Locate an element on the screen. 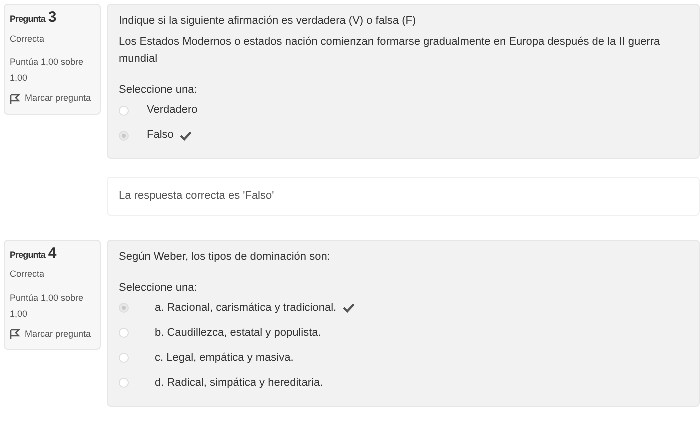  answer-option: c. Legal, empática y masiva. is located at coordinates (224, 358).